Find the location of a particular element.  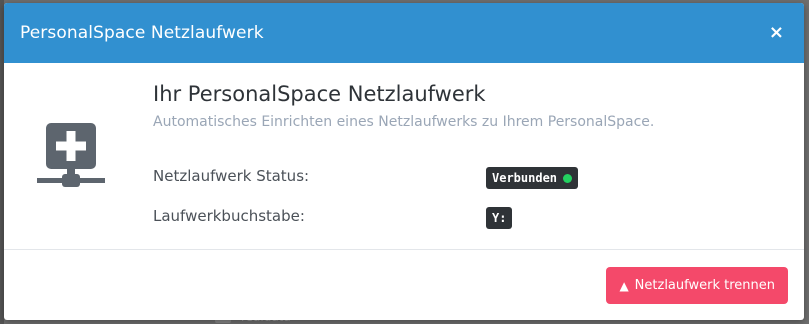

drive-letter-badge: Y: is located at coordinates (499, 218).